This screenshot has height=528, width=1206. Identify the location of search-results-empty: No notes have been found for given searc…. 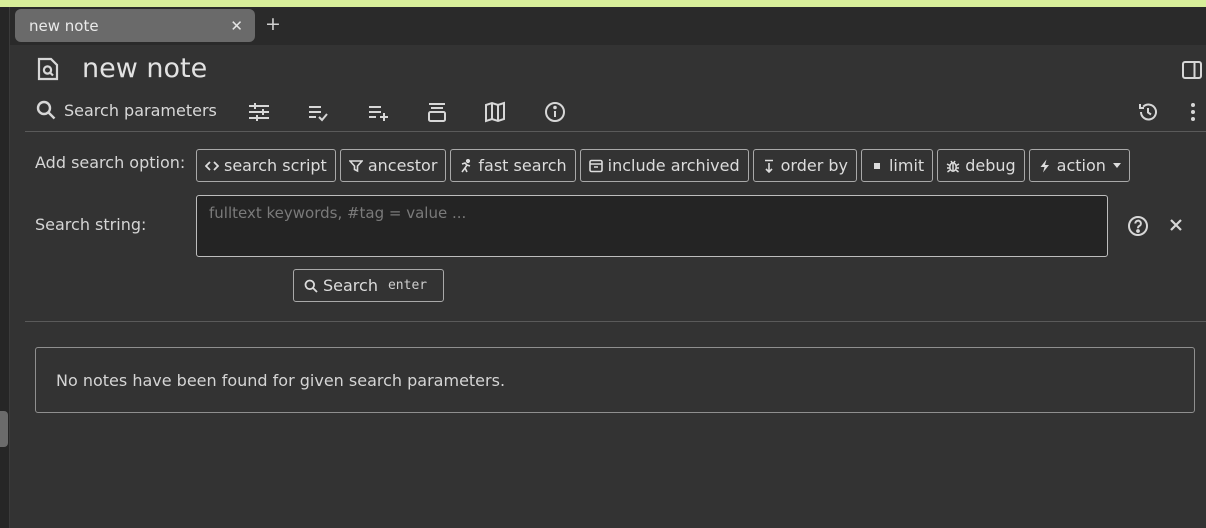
(615, 380).